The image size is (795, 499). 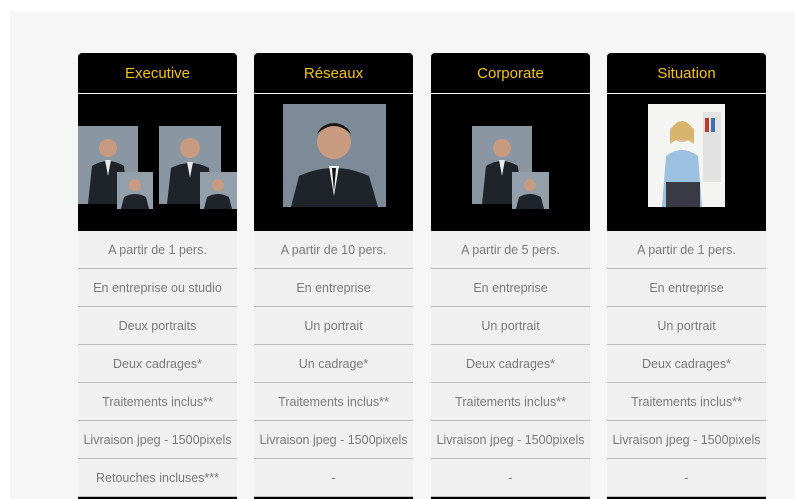 I want to click on plan-image-reseaux, so click(x=333, y=162).